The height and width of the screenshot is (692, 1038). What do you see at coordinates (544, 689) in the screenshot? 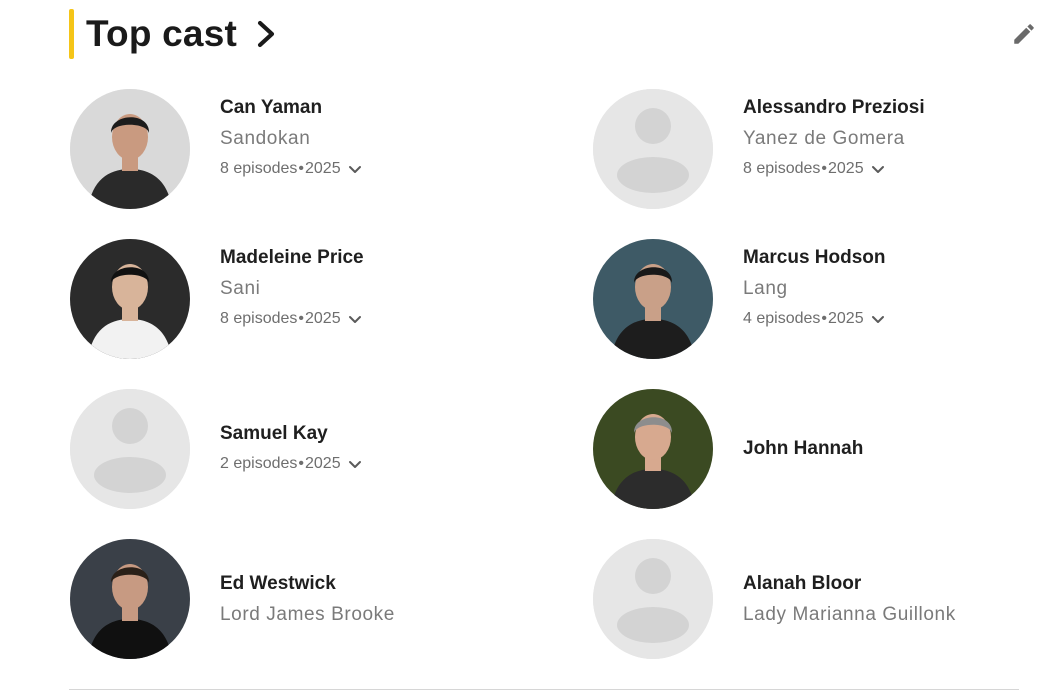
I see `divider` at bounding box center [544, 689].